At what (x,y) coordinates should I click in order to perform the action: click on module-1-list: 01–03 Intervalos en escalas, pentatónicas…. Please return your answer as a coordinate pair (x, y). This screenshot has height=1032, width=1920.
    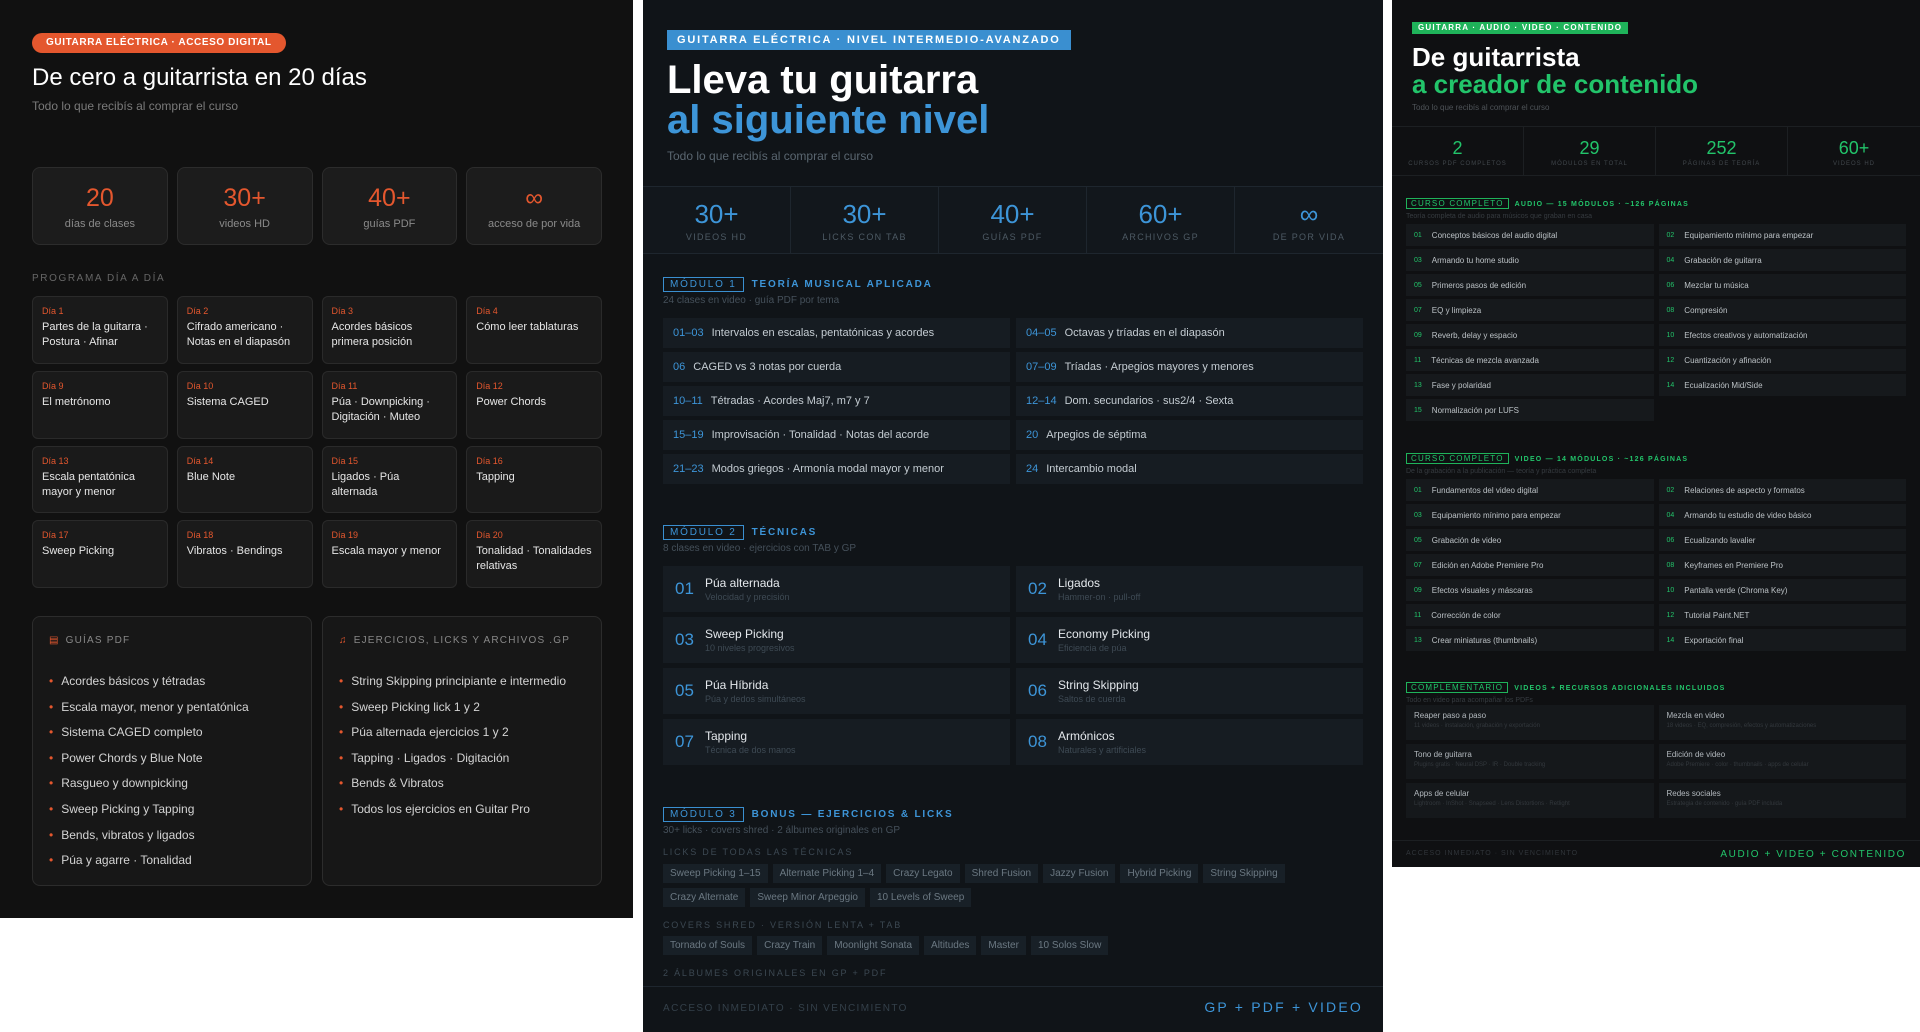
    Looking at the image, I should click on (1013, 401).